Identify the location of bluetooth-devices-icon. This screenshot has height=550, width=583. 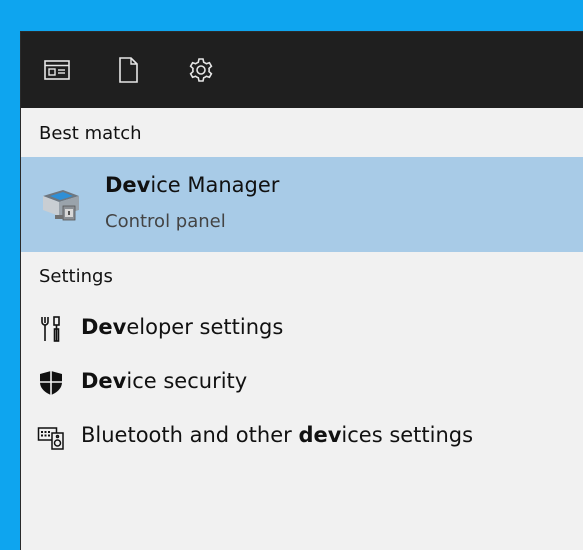
(51, 437).